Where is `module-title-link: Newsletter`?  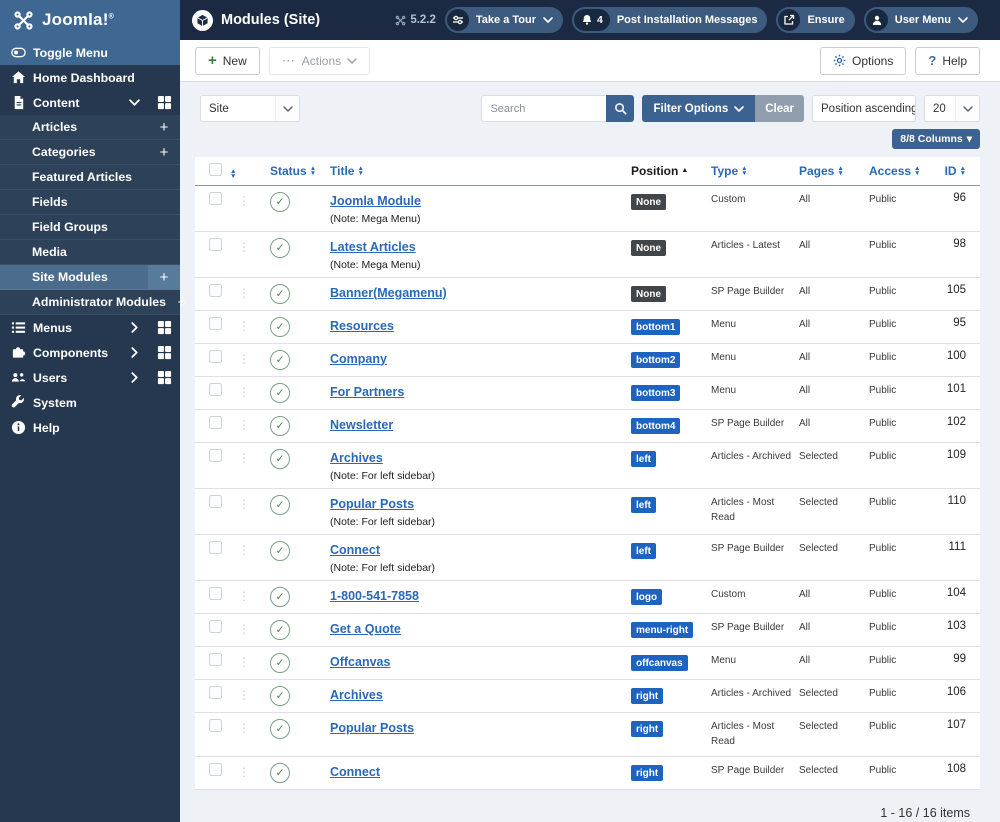 module-title-link: Newsletter is located at coordinates (361, 425).